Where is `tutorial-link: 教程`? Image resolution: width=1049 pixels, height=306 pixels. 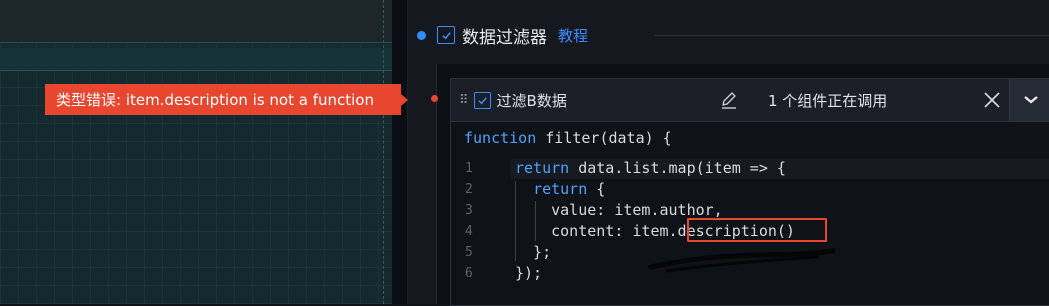
tutorial-link: 教程 is located at coordinates (573, 35).